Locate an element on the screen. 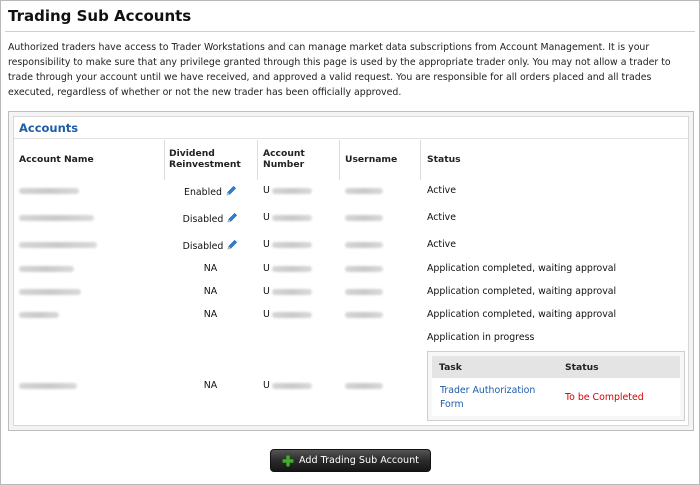  status-value: Application in progress is located at coordinates (481, 337).